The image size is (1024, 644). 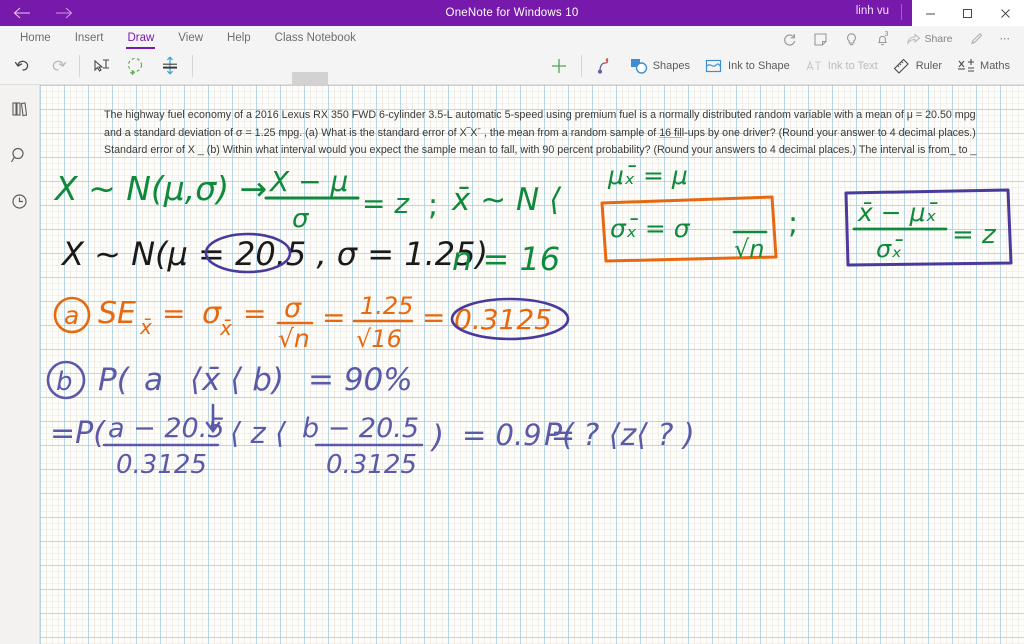 What do you see at coordinates (897, 212) in the screenshot?
I see `ink-boxed-numerator: x̄ − μₓ̄` at bounding box center [897, 212].